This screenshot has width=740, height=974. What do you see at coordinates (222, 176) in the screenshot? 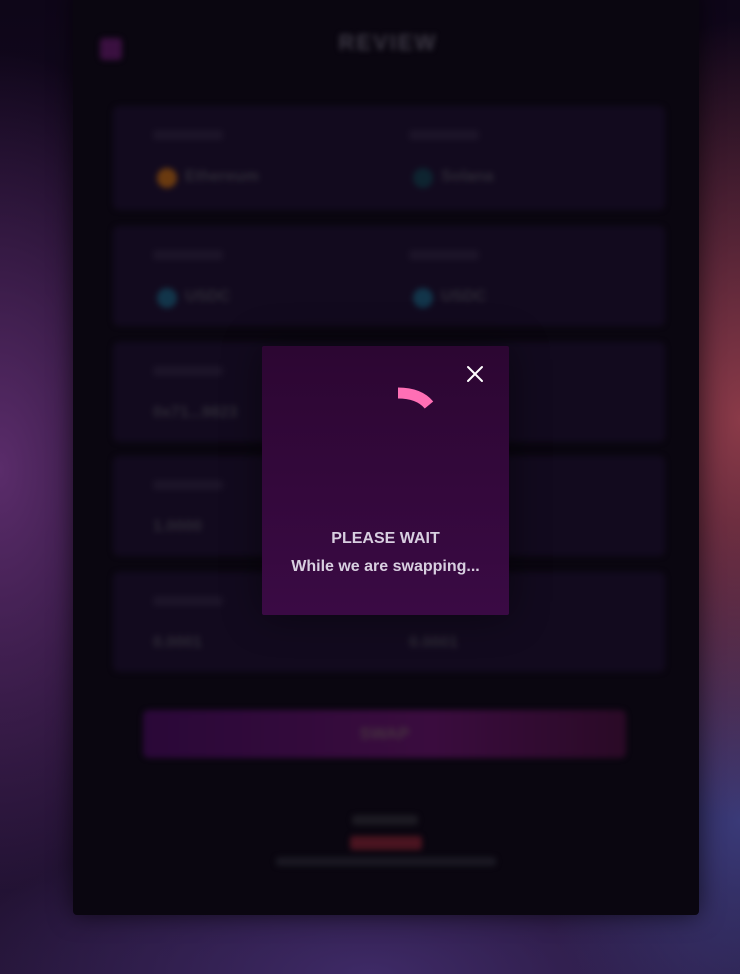
I see `from-chain-value: Ethereum` at bounding box center [222, 176].